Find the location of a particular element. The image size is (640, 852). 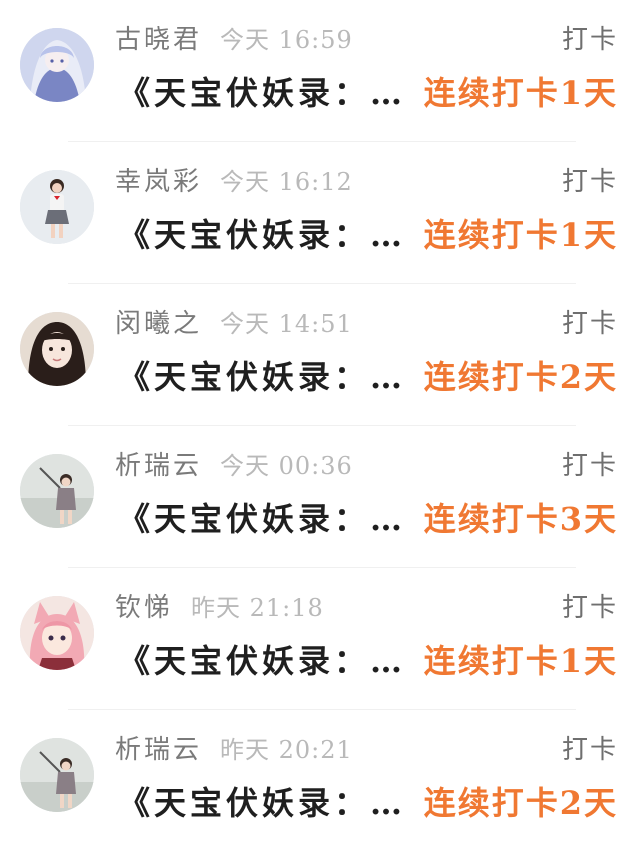

name-line: 古晓君 今天 16:59 is located at coordinates (234, 40).